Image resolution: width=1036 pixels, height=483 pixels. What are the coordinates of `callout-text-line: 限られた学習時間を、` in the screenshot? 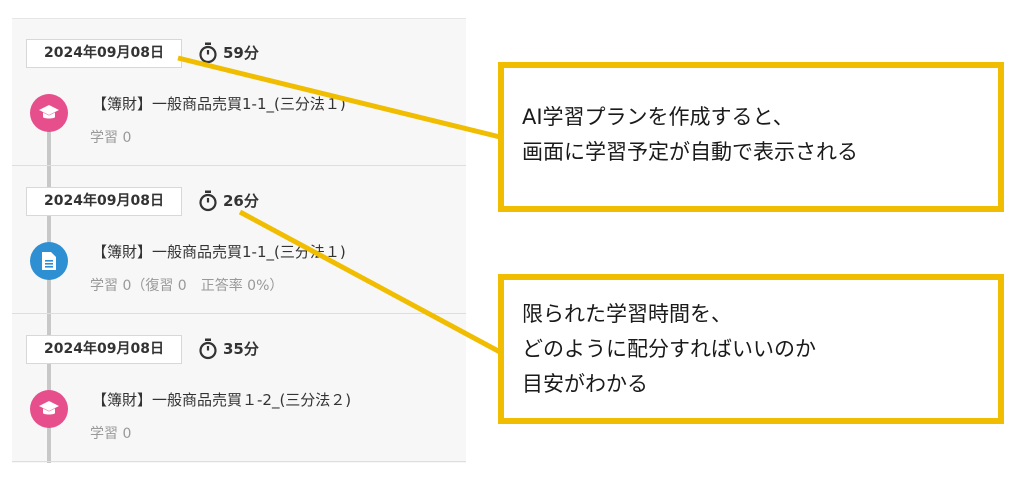 It's located at (627, 314).